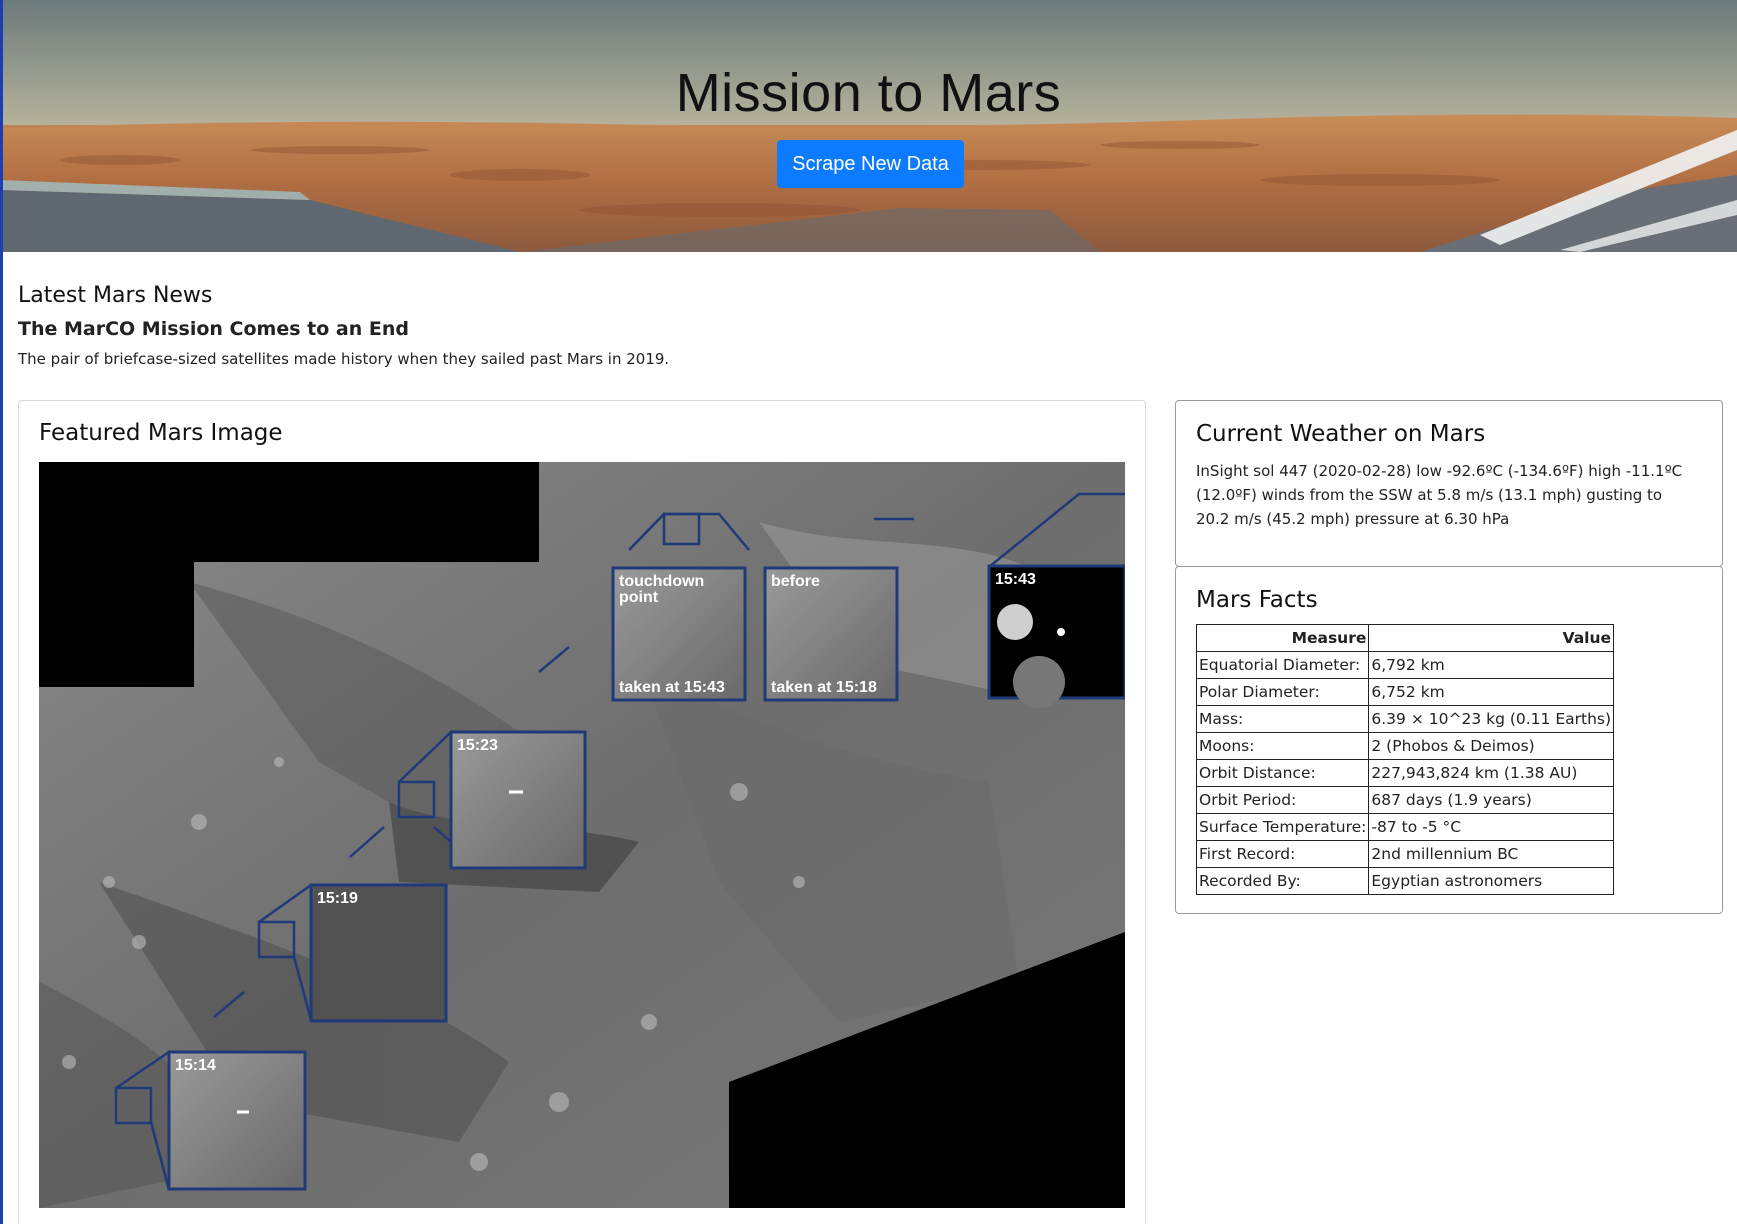 The image size is (1737, 1224). I want to click on value-cell: 227,943,824 km (1.38 AU), so click(1491, 773).